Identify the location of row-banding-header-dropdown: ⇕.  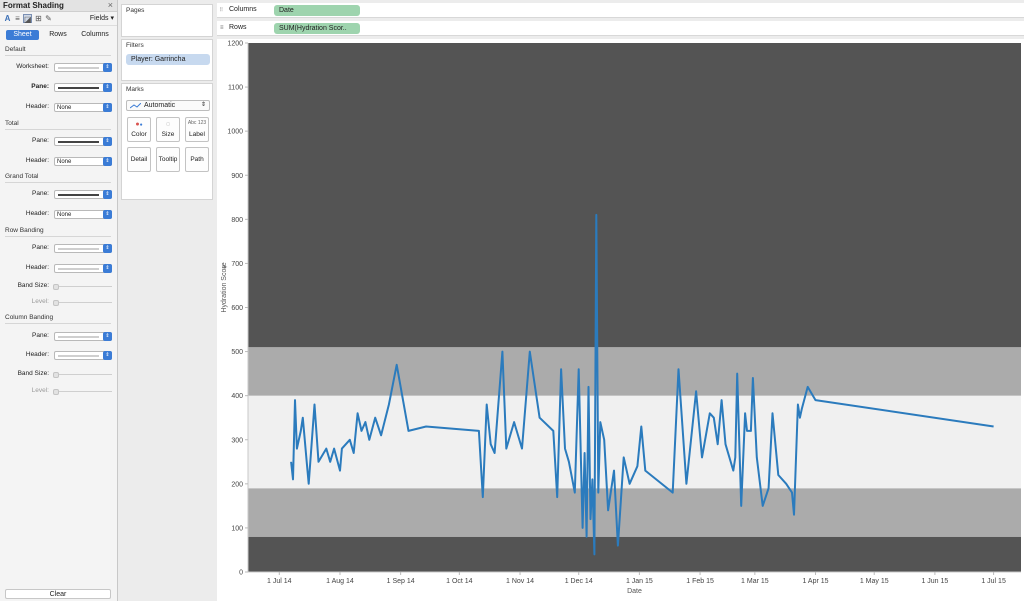
(83, 268).